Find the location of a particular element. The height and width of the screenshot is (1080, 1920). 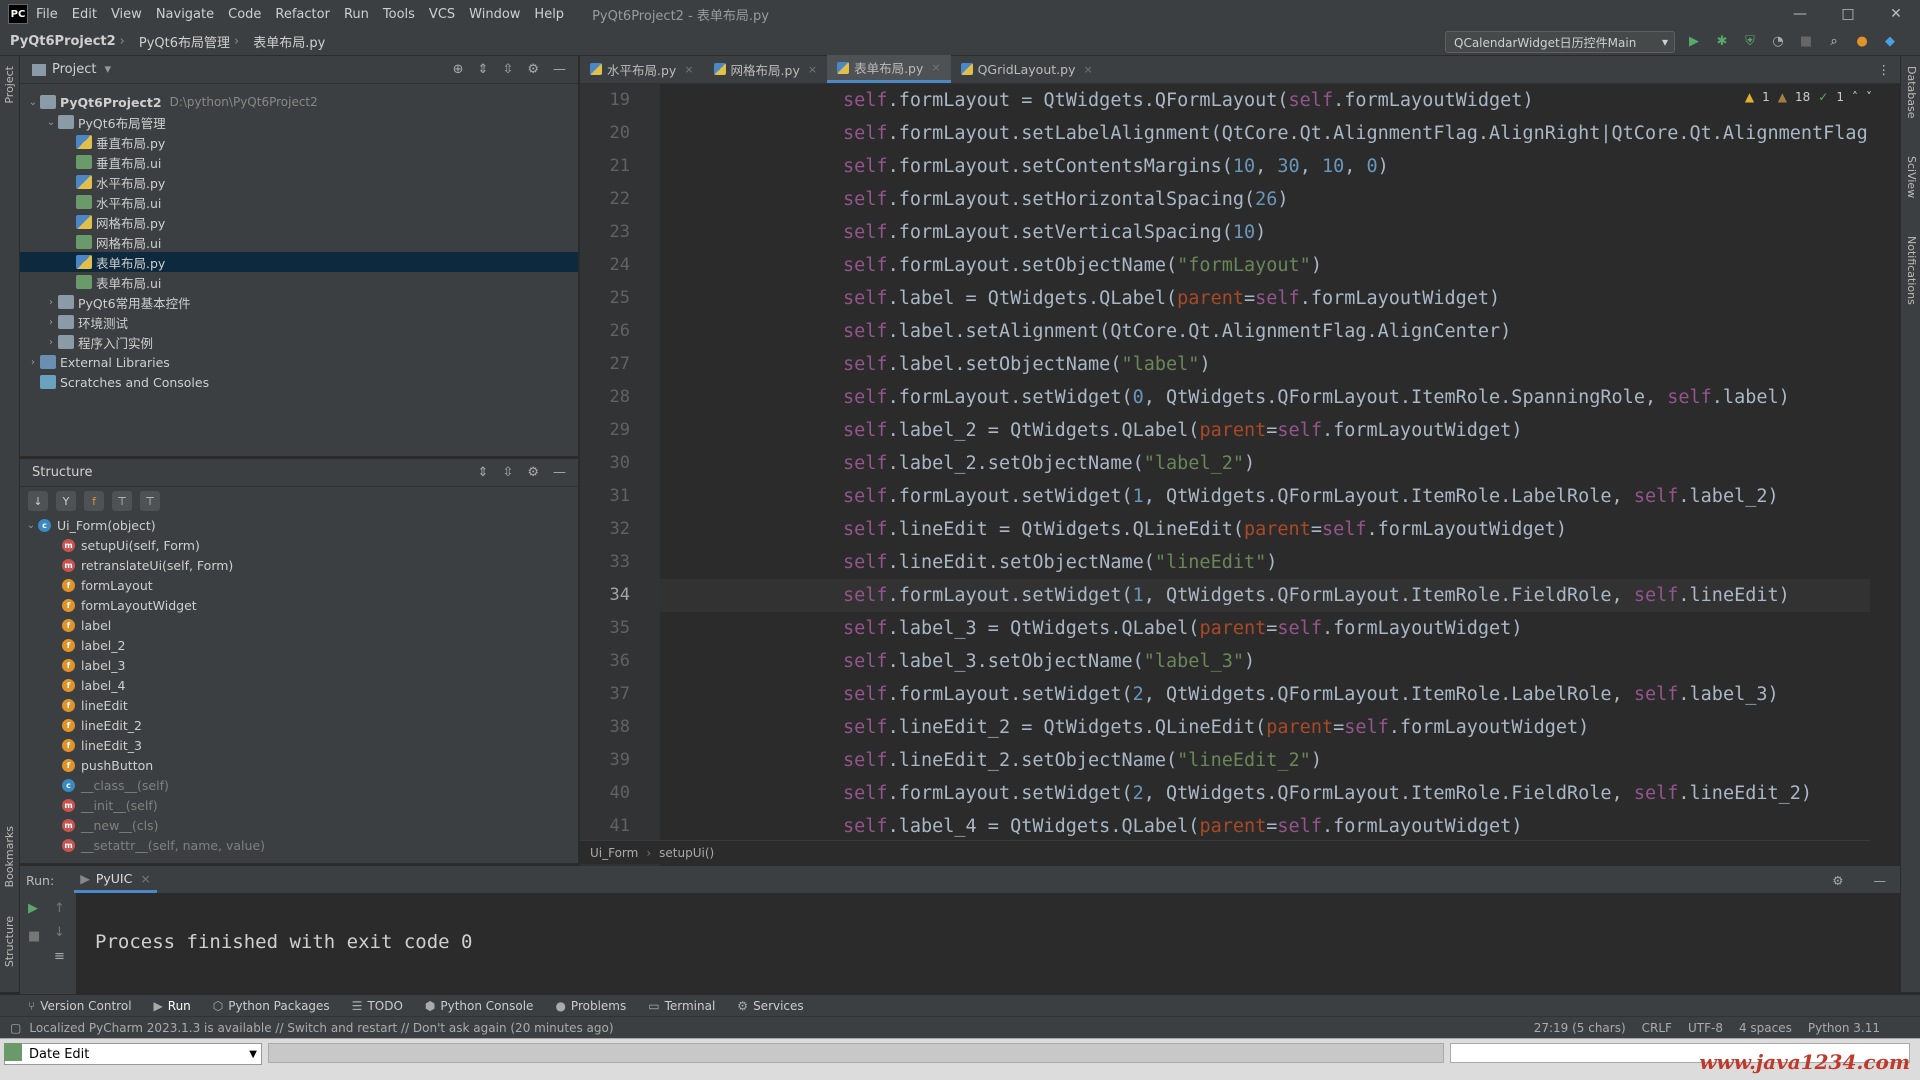

project-tree-item: › 环境测试 is located at coordinates (299, 322).